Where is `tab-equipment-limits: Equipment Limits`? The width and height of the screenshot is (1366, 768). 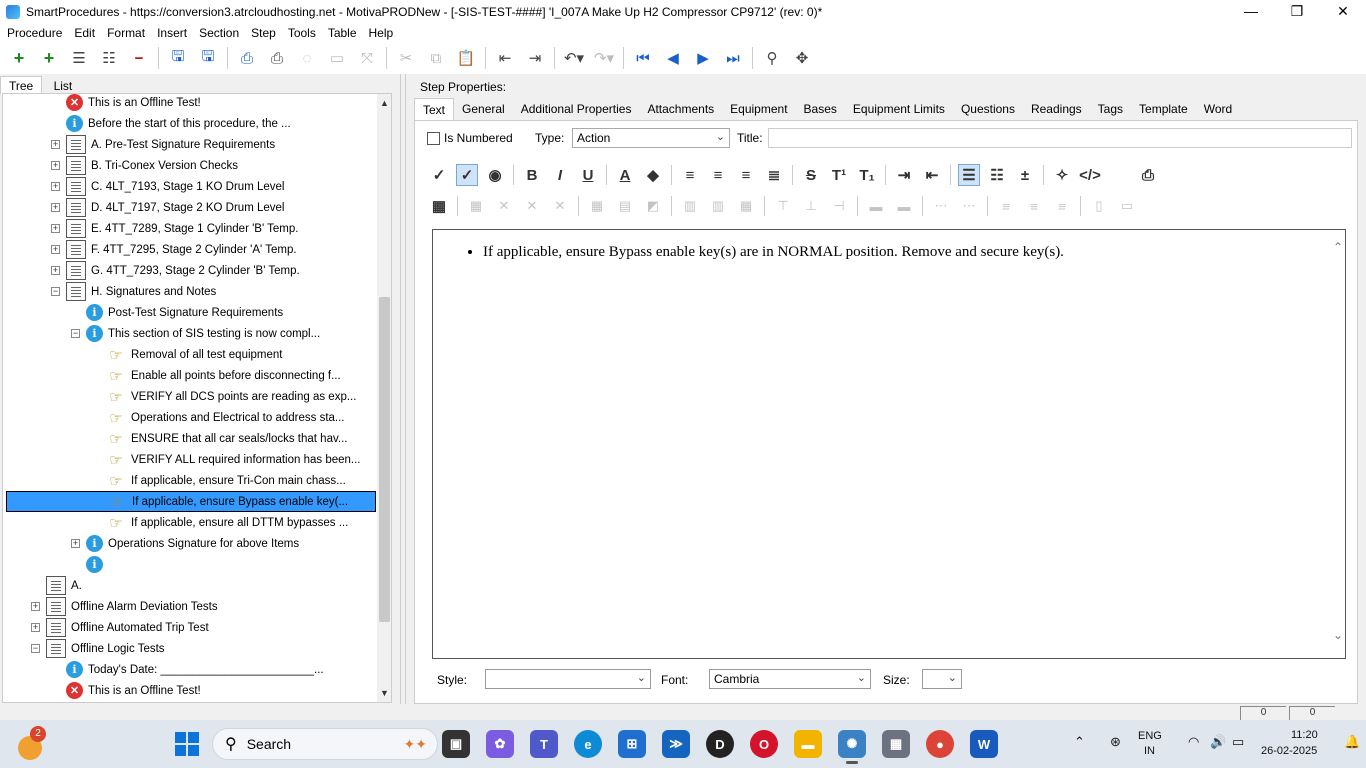 tab-equipment-limits: Equipment Limits is located at coordinates (899, 109).